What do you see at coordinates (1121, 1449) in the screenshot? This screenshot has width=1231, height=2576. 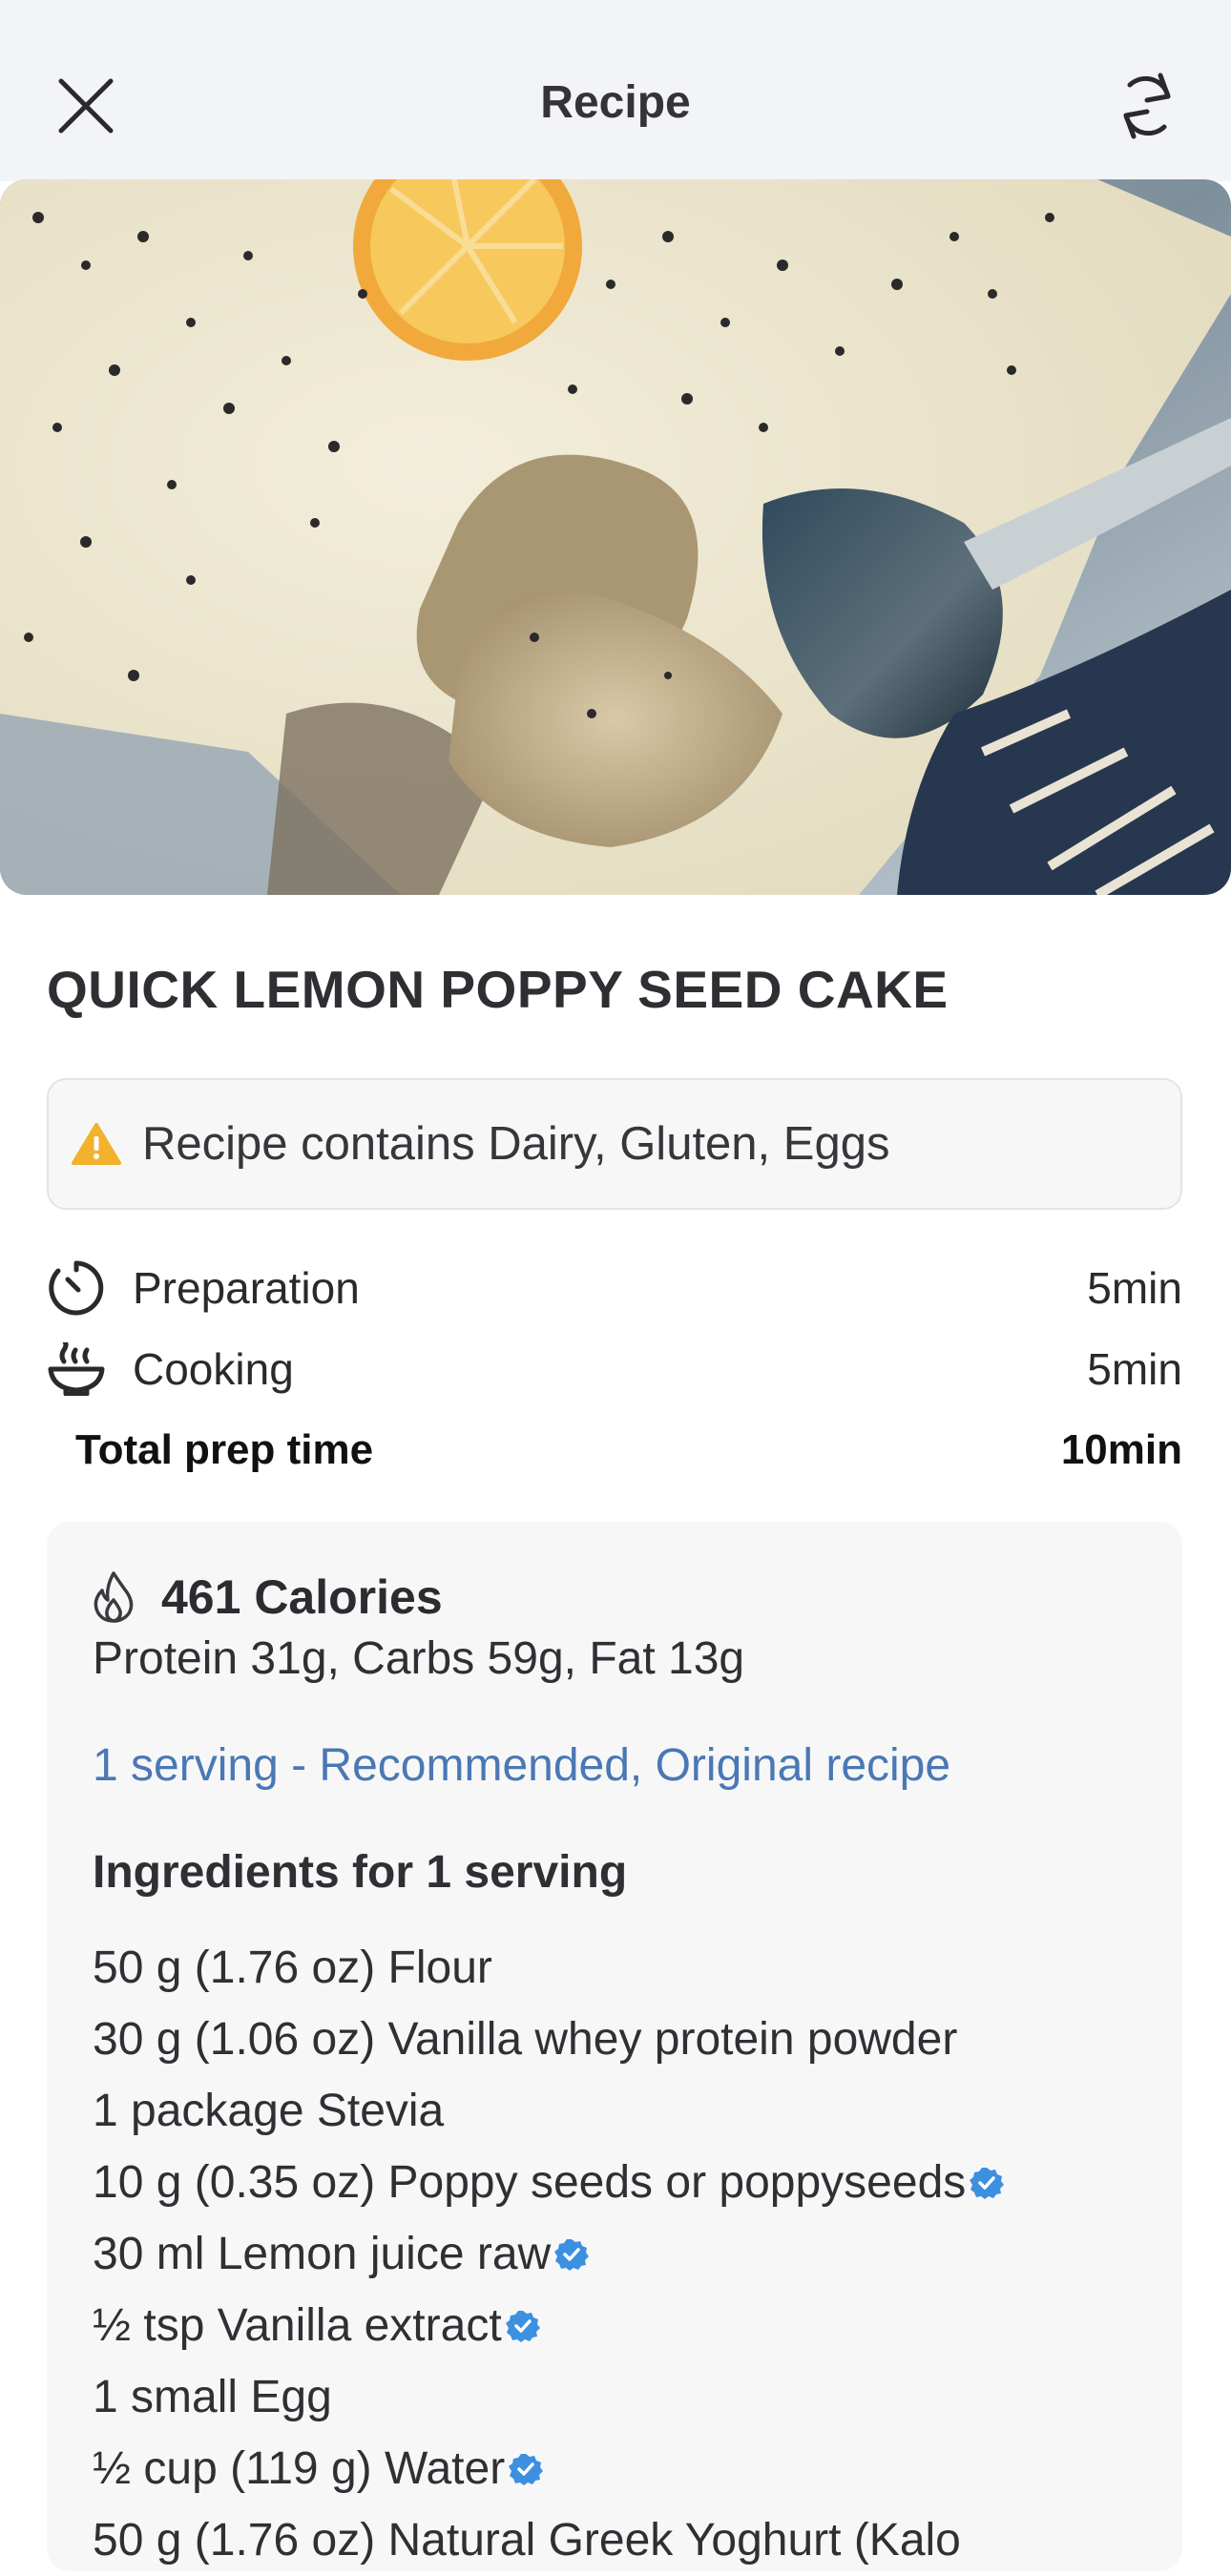 I see `total-prep-value: 10min` at bounding box center [1121, 1449].